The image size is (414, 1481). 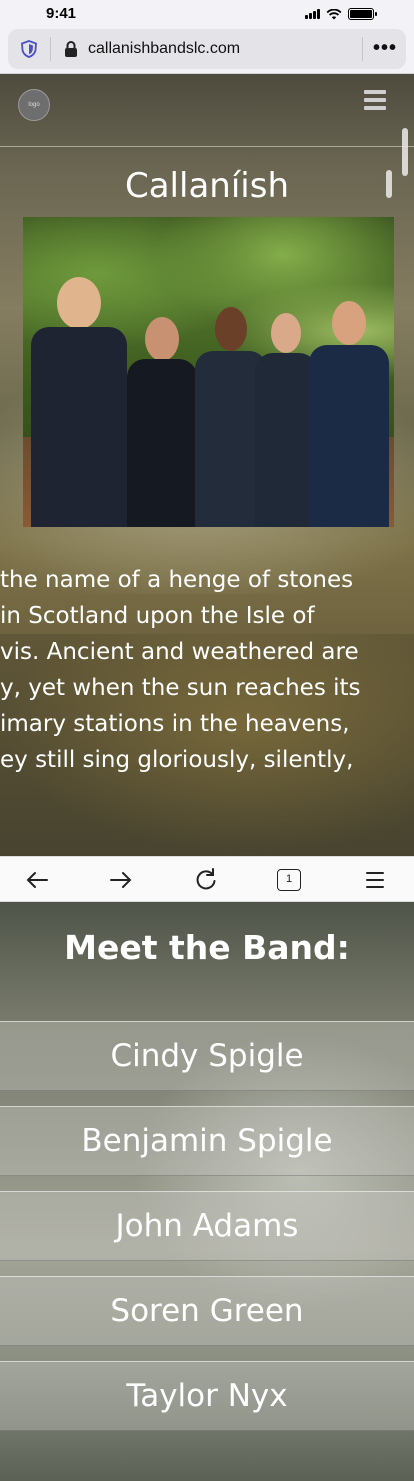 What do you see at coordinates (71, 49) in the screenshot?
I see `lock-icon` at bounding box center [71, 49].